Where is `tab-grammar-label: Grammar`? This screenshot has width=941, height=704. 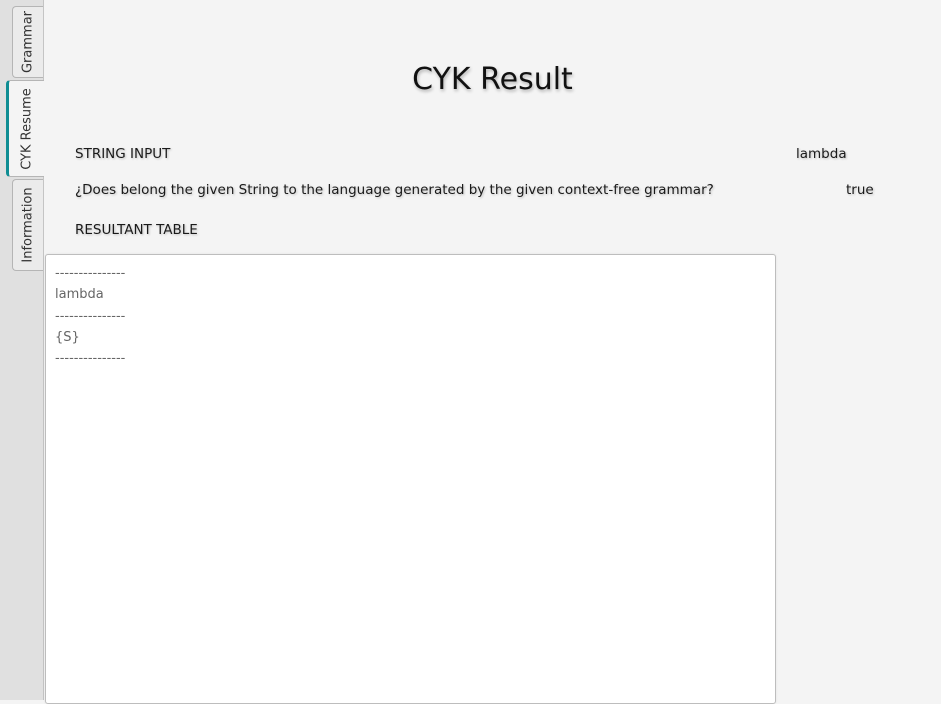 tab-grammar-label: Grammar is located at coordinates (28, 42).